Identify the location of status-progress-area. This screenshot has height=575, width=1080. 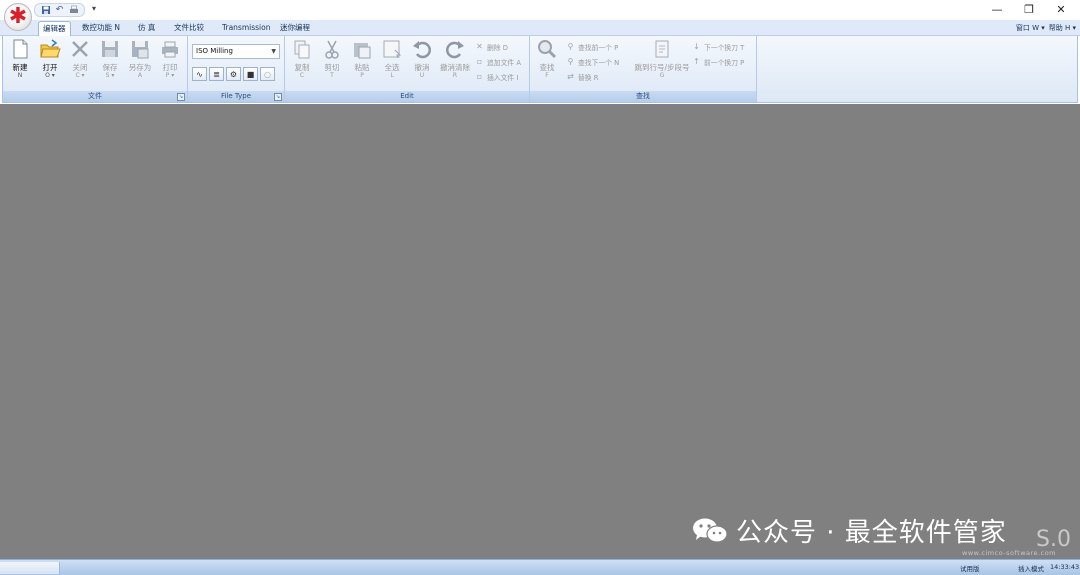
(30, 568).